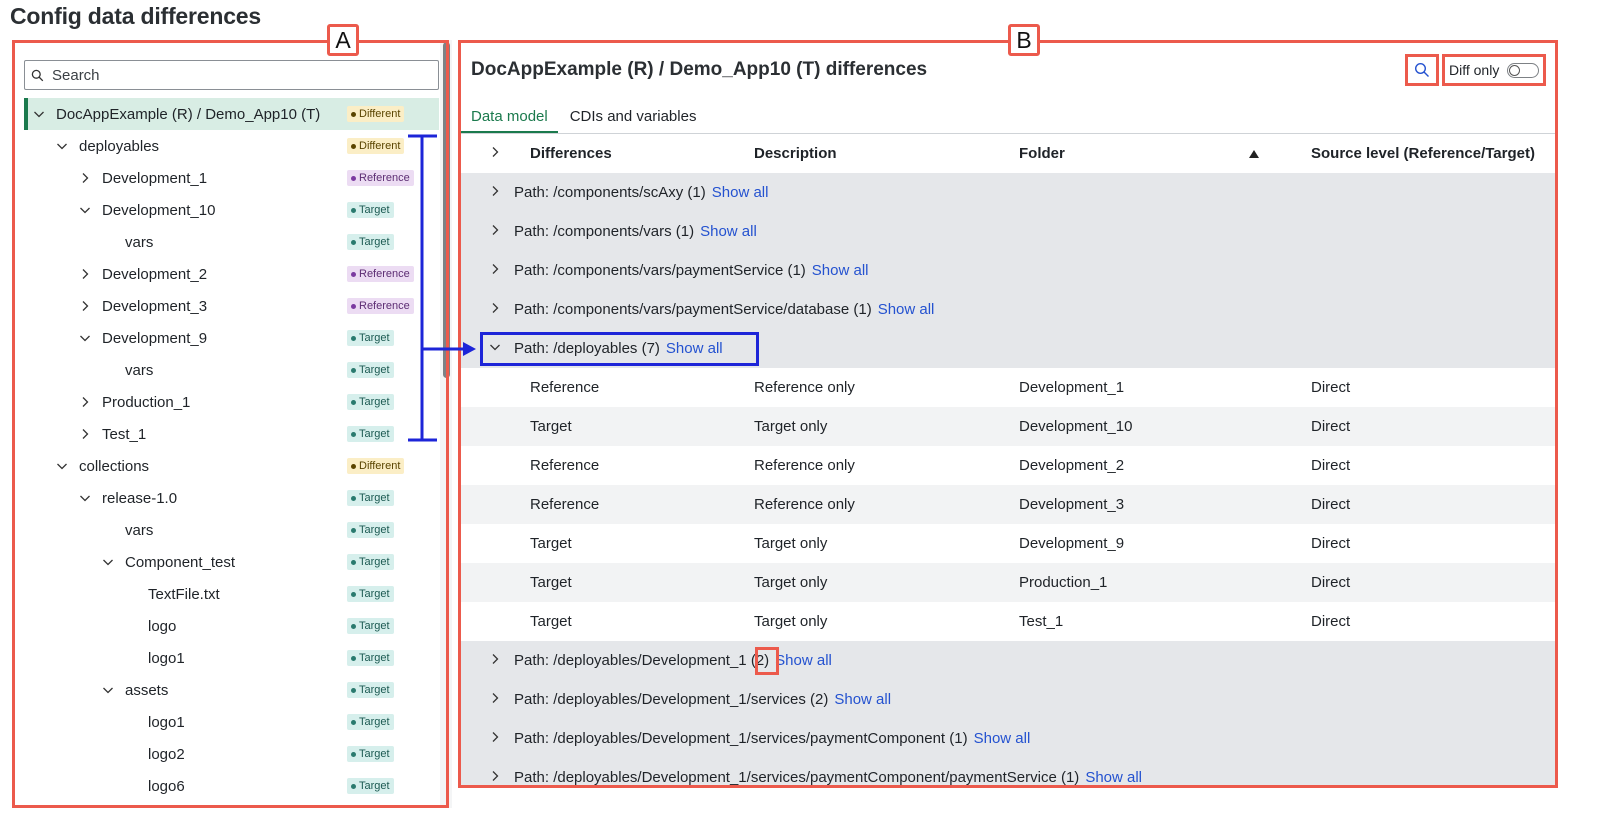 This screenshot has height=813, width=1610. I want to click on page-title: Config data differences, so click(135, 16).